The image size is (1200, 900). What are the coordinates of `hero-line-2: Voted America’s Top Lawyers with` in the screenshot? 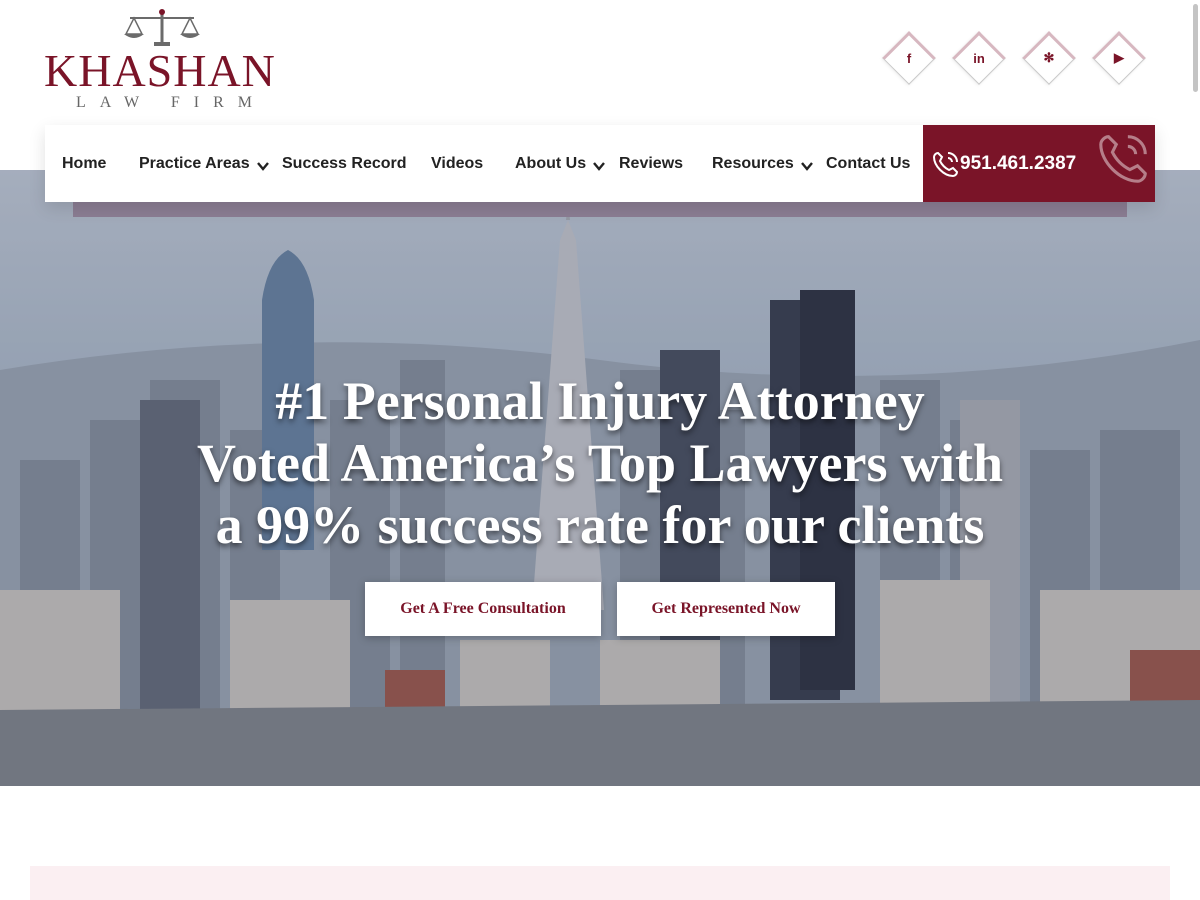 It's located at (600, 463).